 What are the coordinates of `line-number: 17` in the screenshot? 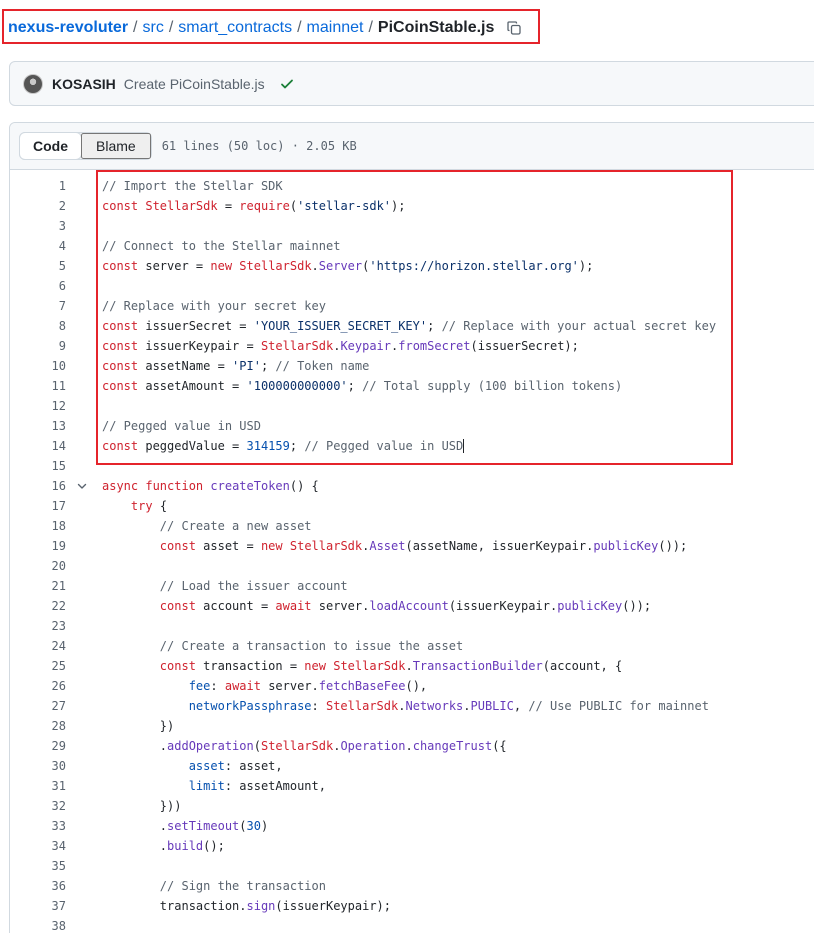 It's located at (33, 506).